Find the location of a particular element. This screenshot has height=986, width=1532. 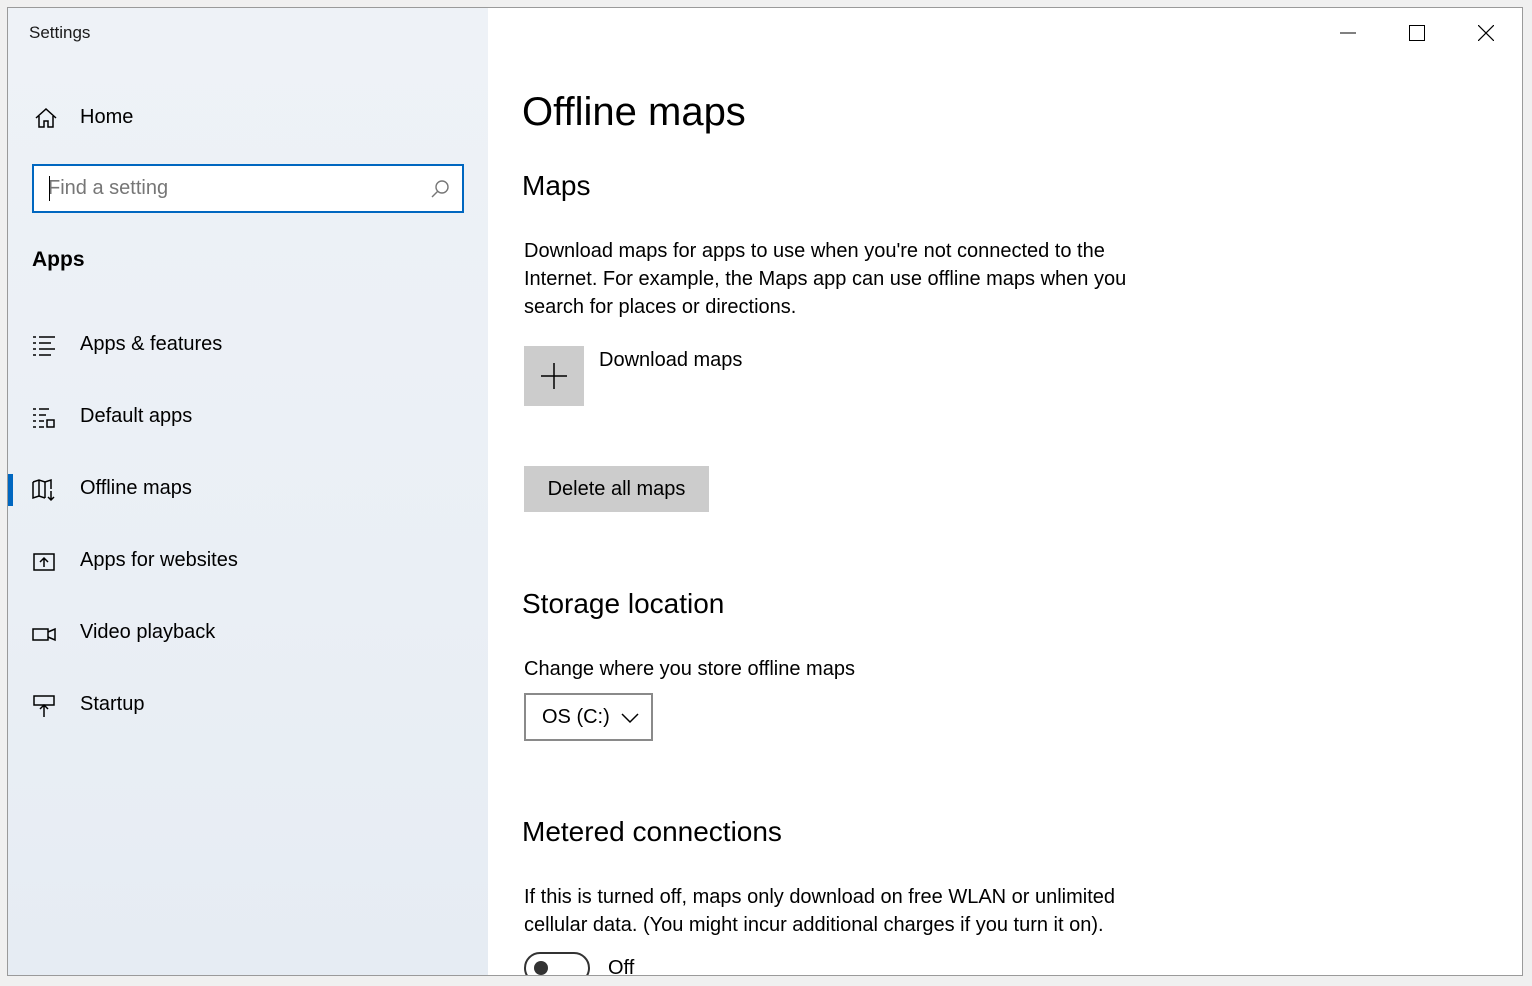

maximize-icon is located at coordinates (1417, 33).